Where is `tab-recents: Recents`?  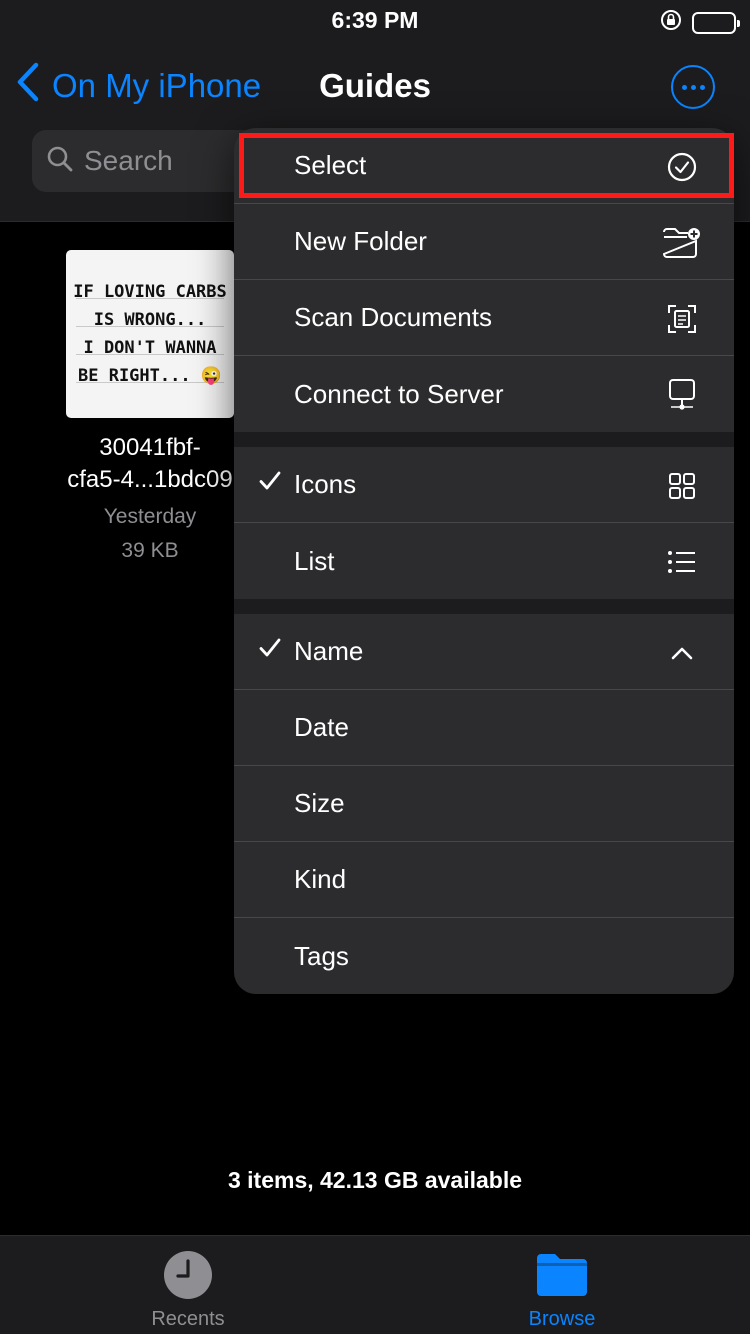 tab-recents: Recents is located at coordinates (188, 1285).